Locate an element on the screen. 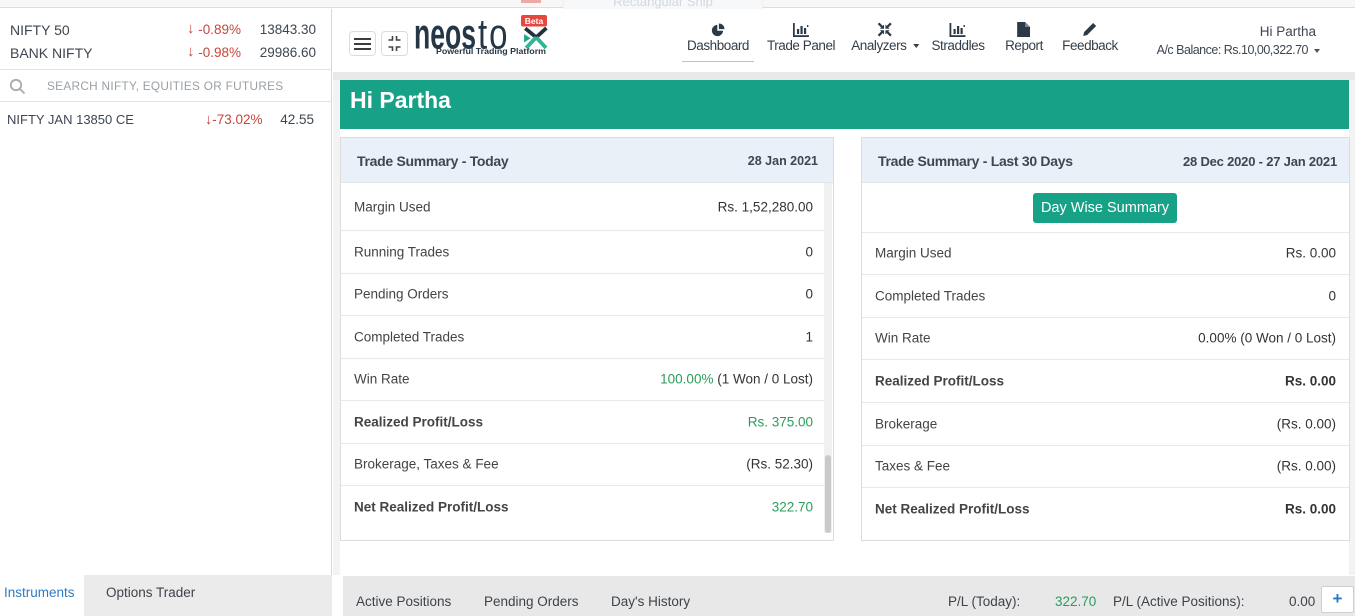  svg-text: Beta is located at coordinates (534, 21).